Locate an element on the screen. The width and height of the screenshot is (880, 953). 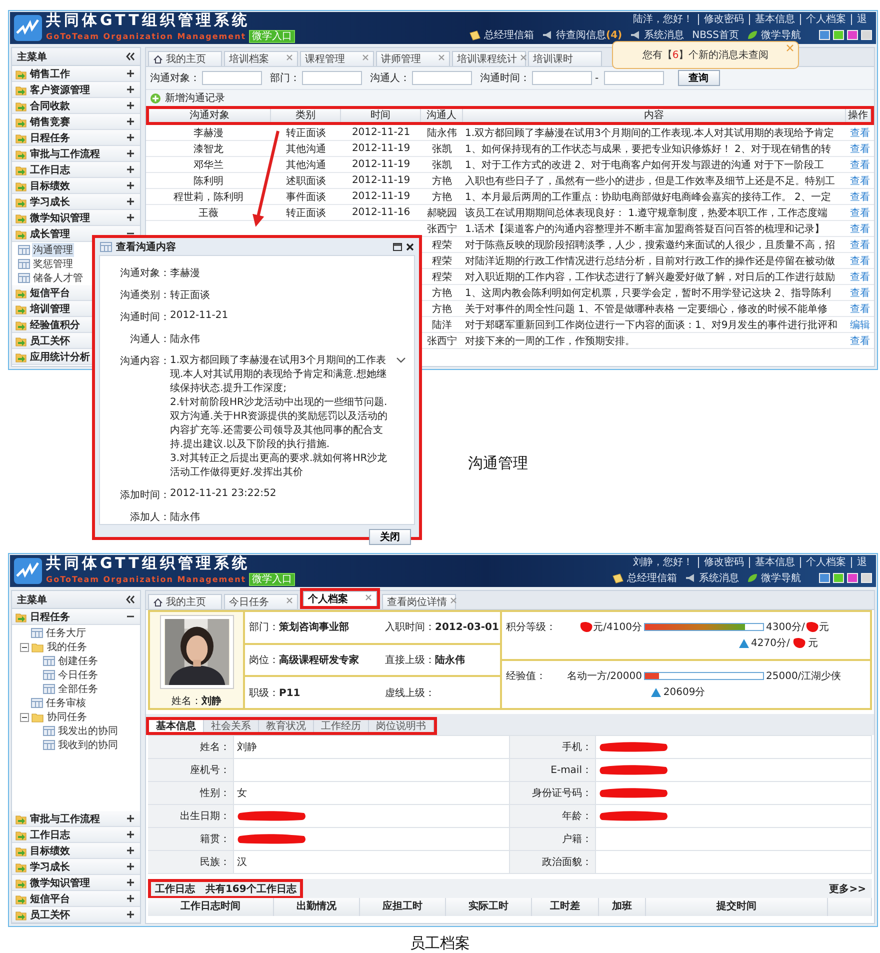
tree-item: 协同任务 is located at coordinates (67, 717).